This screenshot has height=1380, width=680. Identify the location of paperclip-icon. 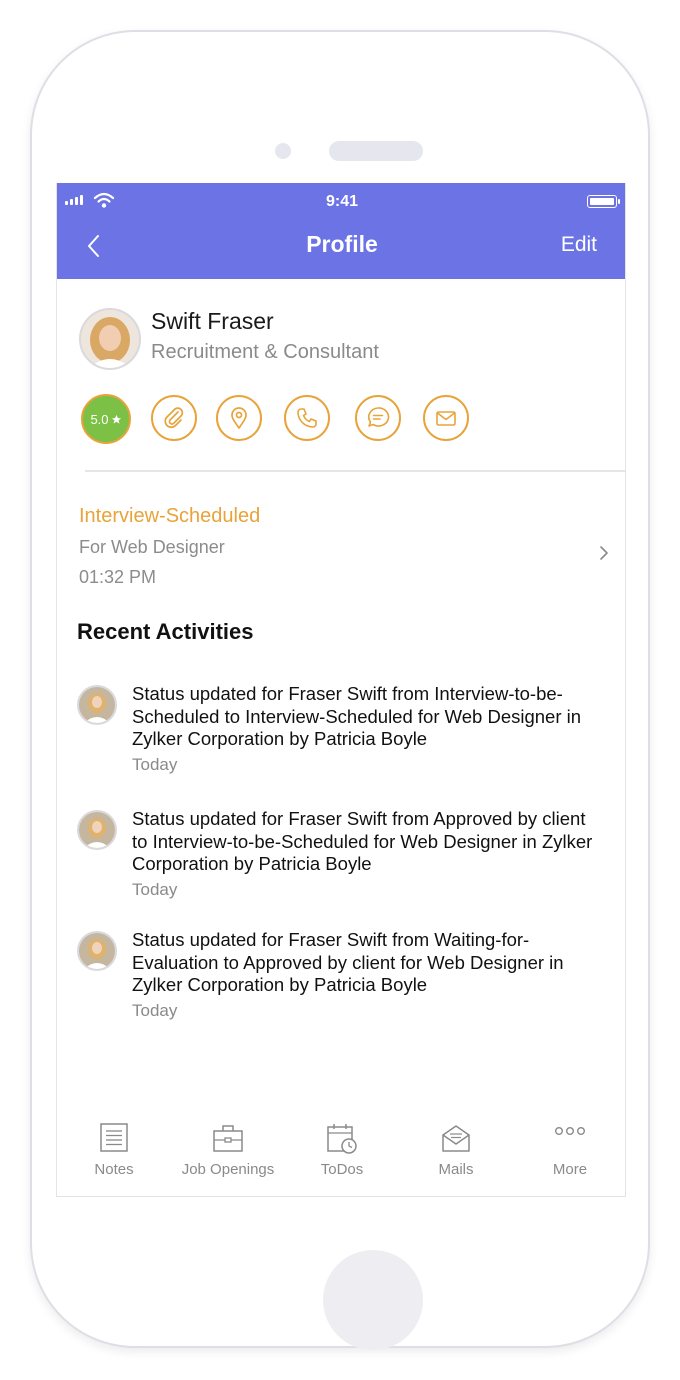
(174, 418).